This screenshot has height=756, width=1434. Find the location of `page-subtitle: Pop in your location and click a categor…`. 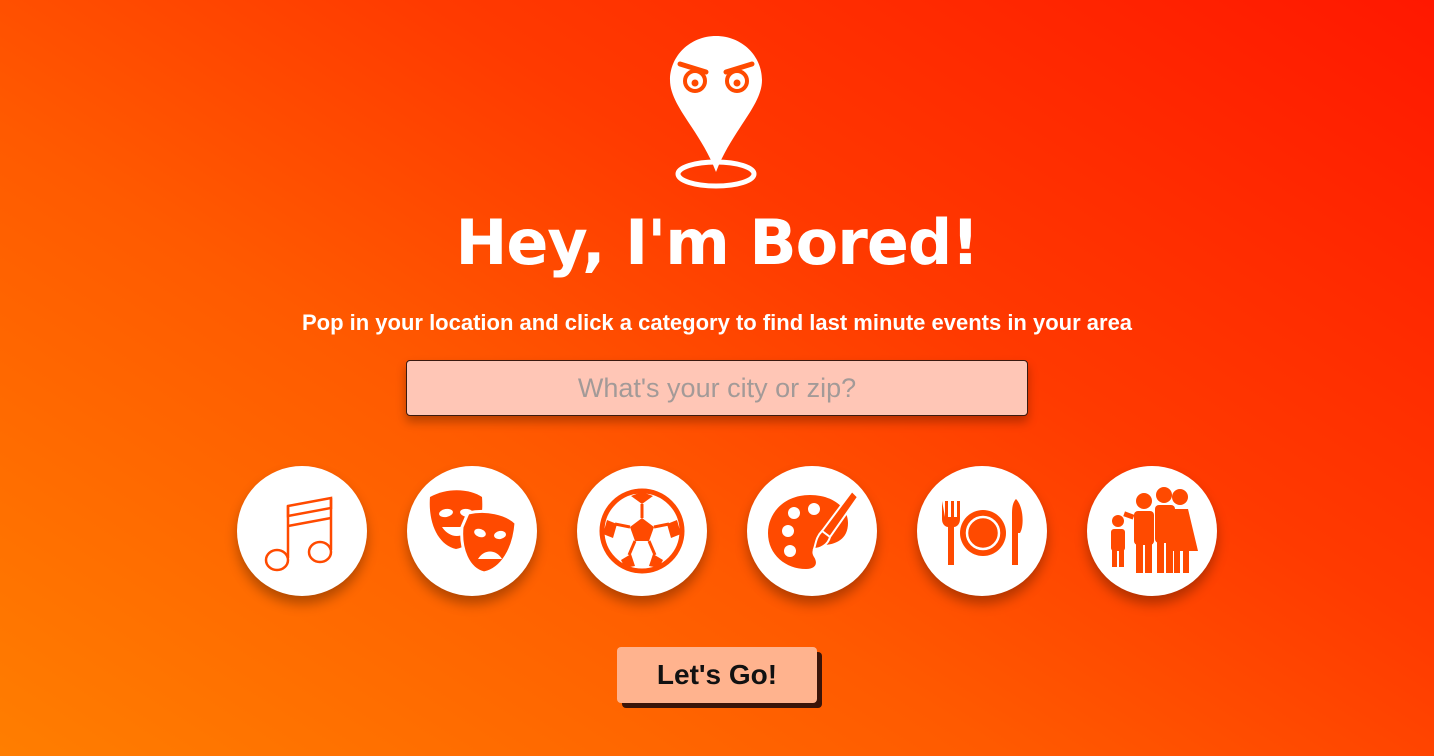

page-subtitle: Pop in your location and click a categor… is located at coordinates (717, 322).